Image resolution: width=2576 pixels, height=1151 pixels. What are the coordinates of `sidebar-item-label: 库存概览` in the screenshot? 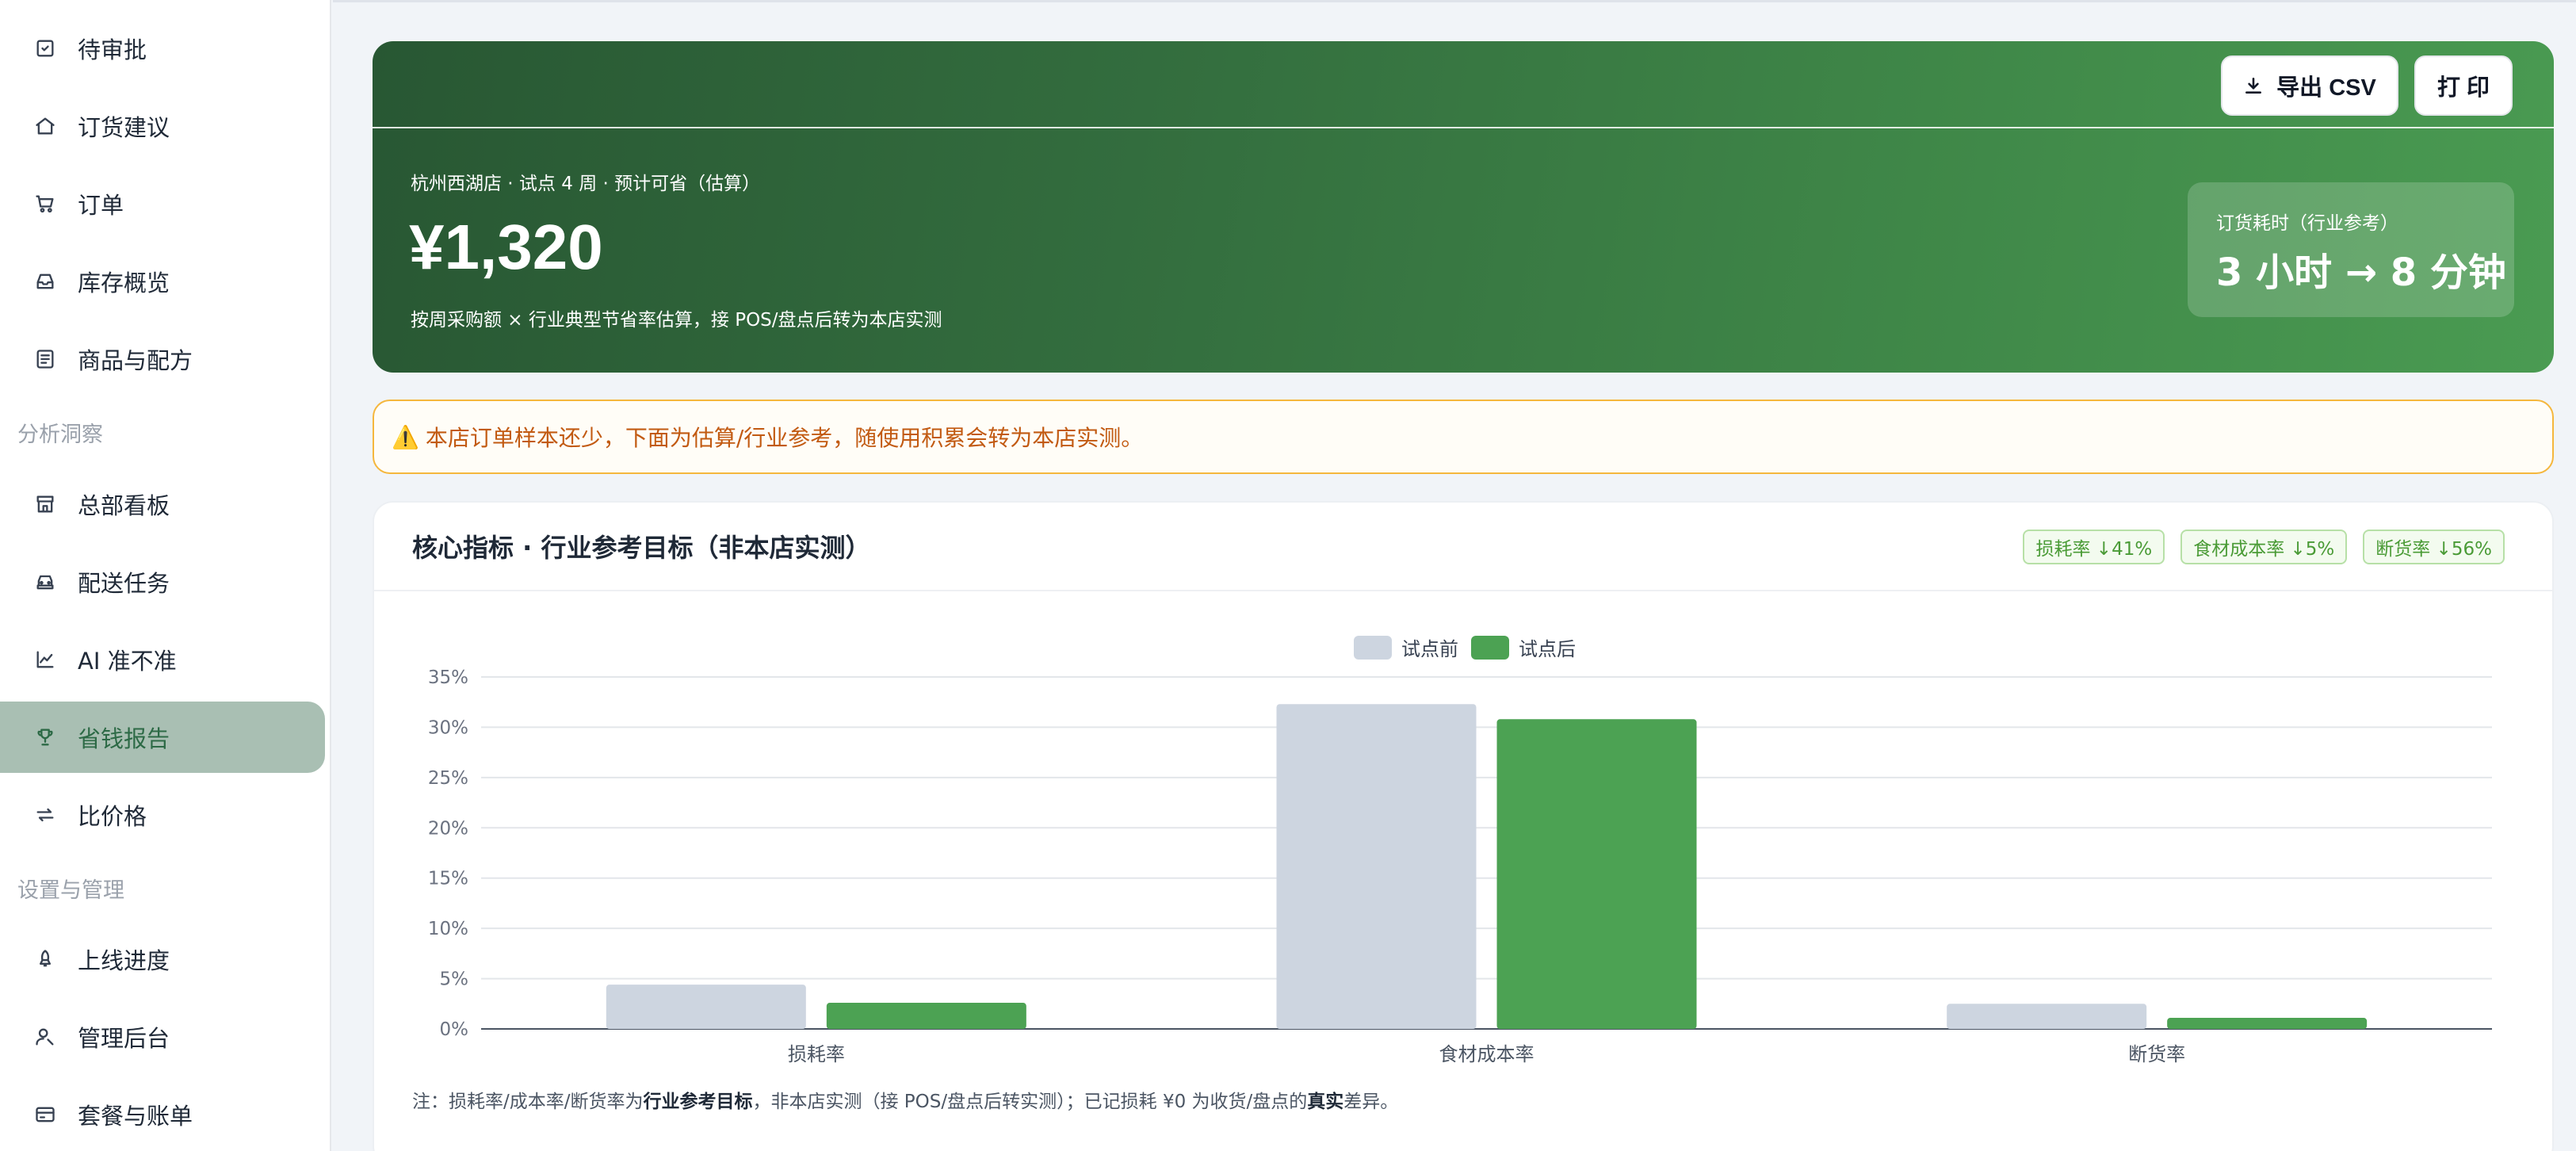 It's located at (124, 283).